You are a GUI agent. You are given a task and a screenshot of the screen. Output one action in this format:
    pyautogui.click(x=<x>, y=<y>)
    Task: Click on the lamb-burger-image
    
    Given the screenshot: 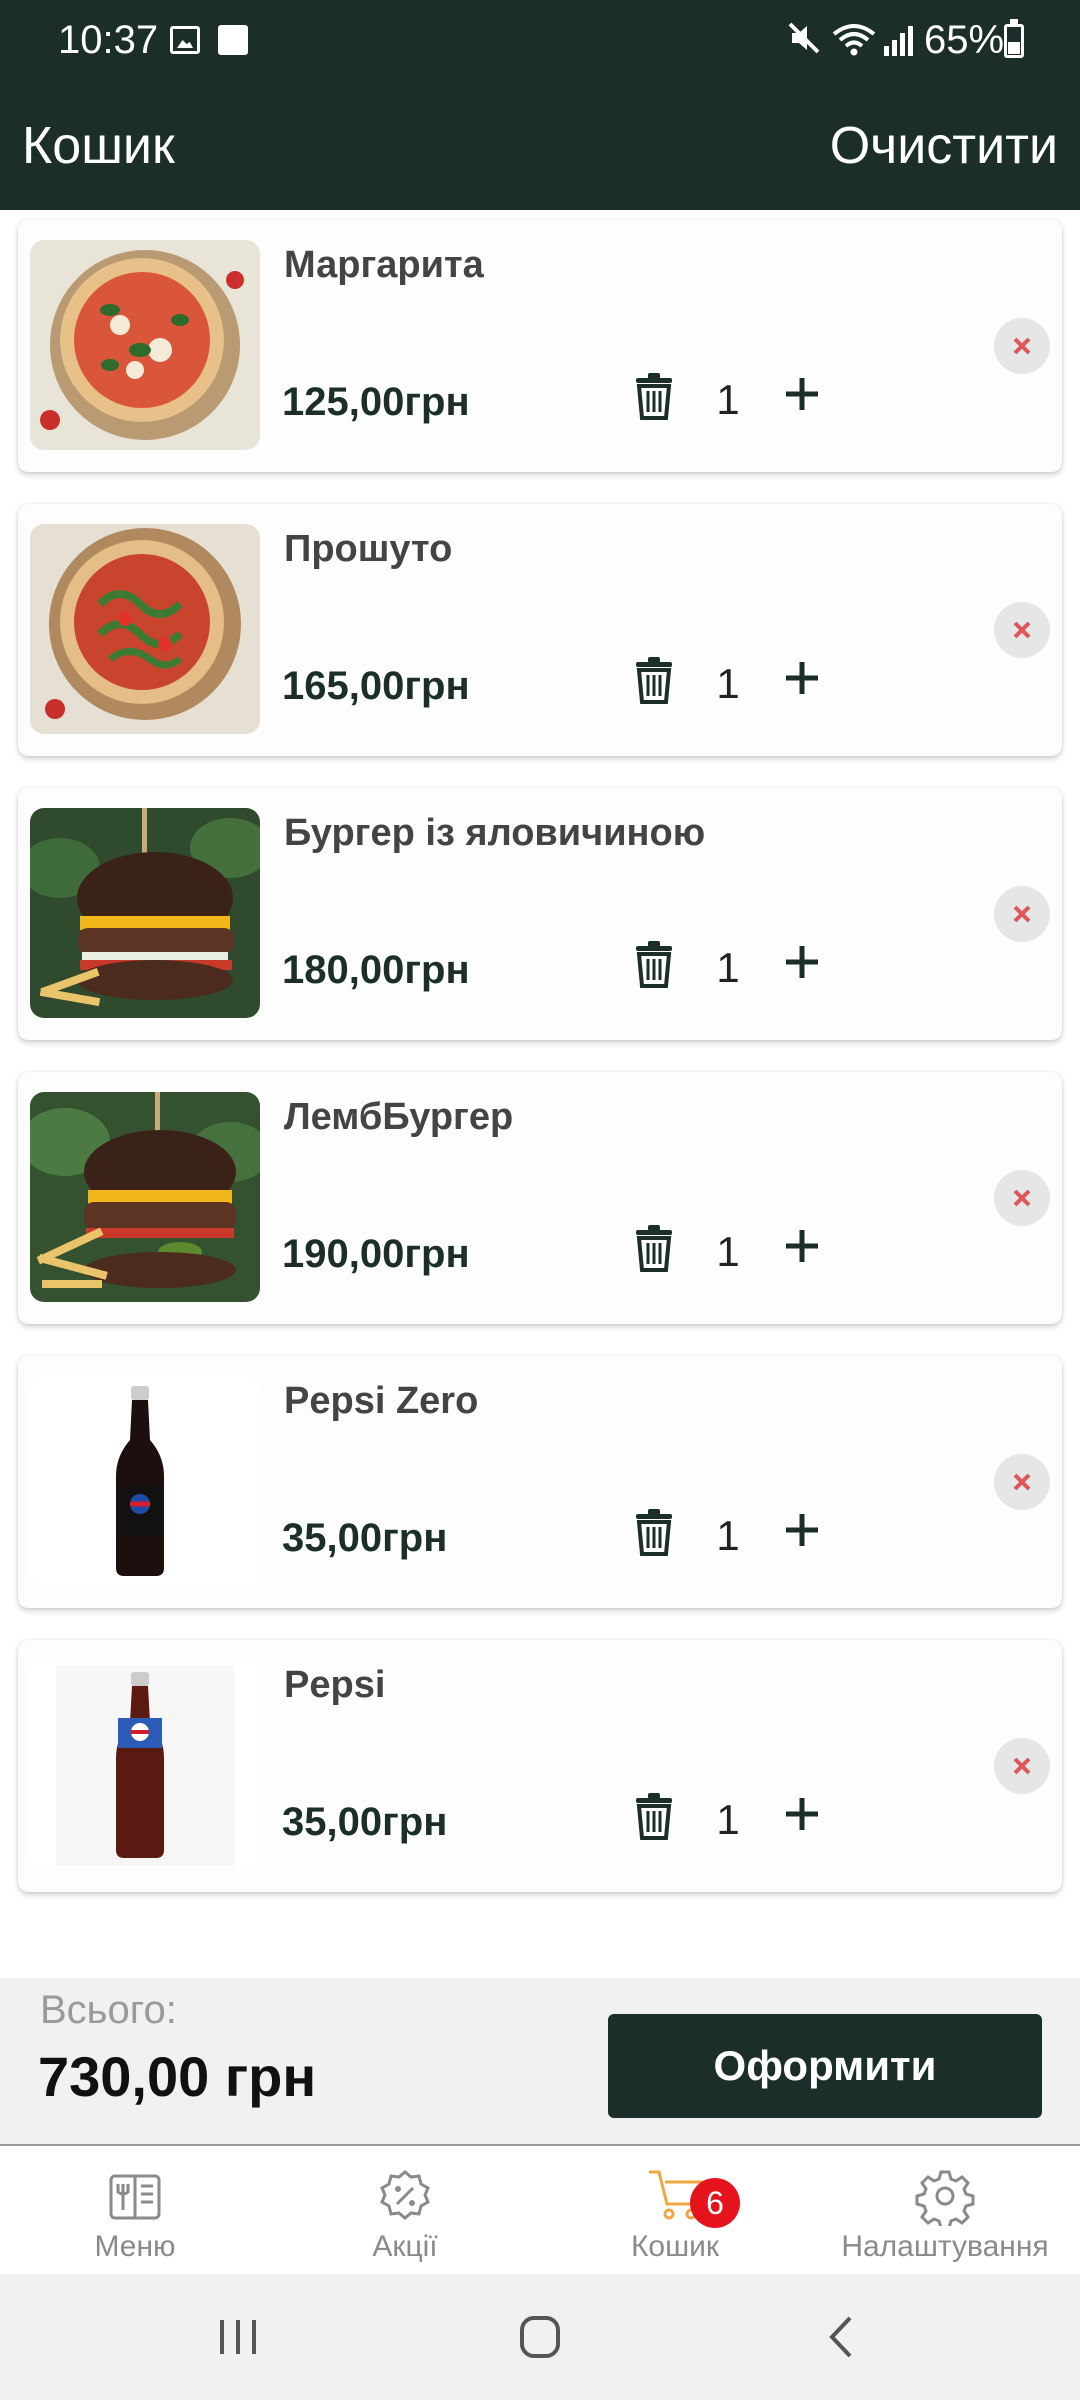 What is the action you would take?
    pyautogui.click(x=145, y=1197)
    